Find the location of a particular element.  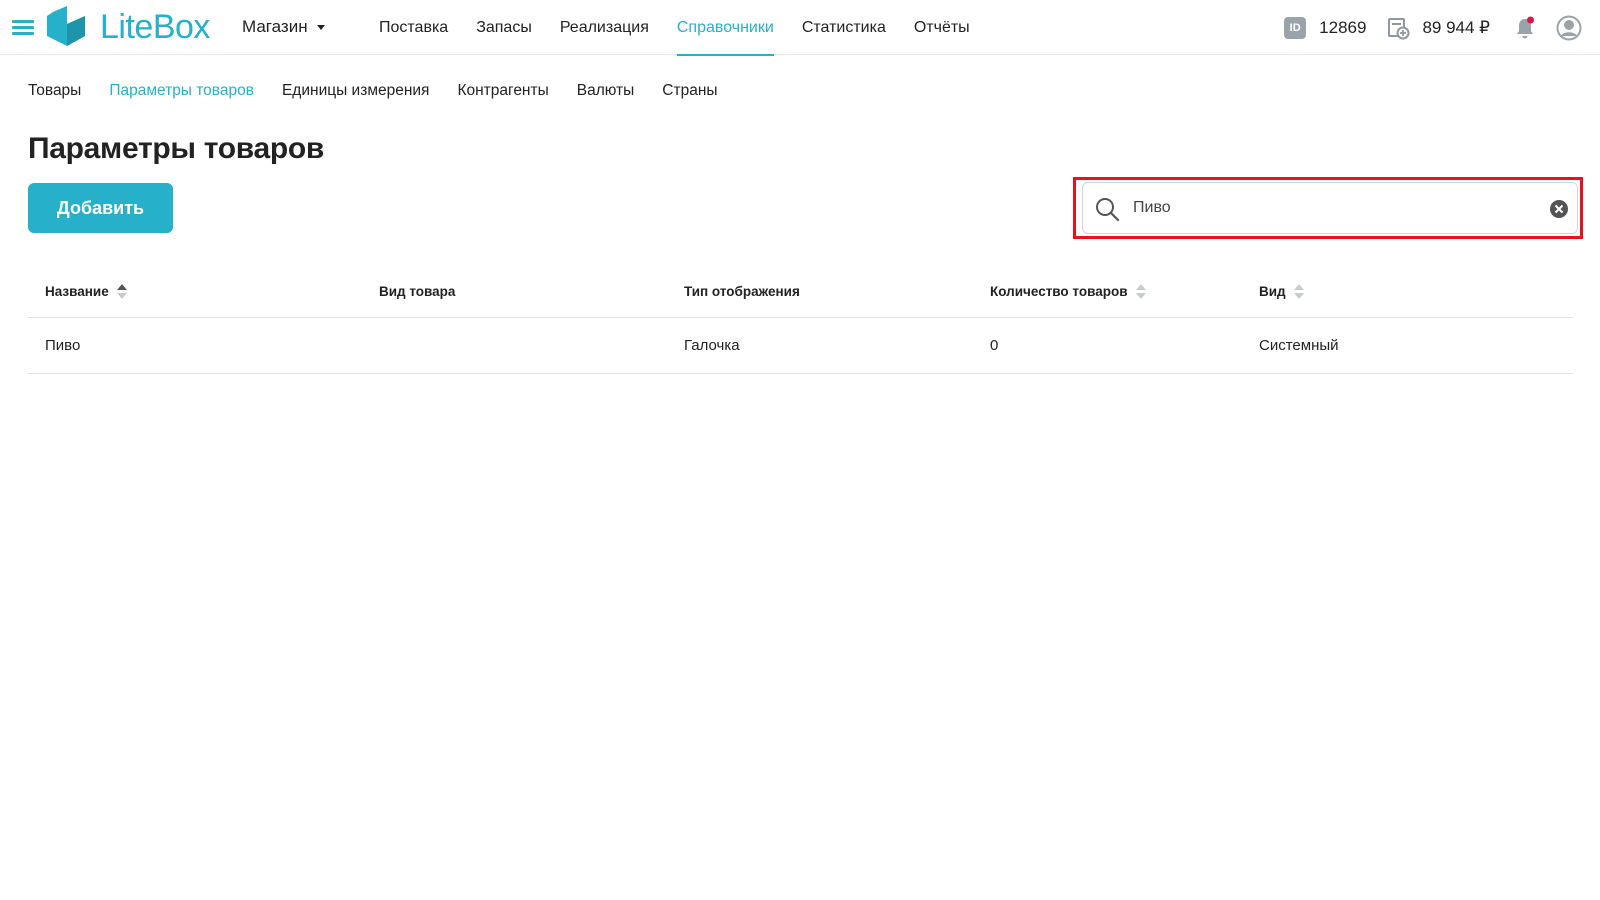

add-button: Добавить is located at coordinates (100, 208).